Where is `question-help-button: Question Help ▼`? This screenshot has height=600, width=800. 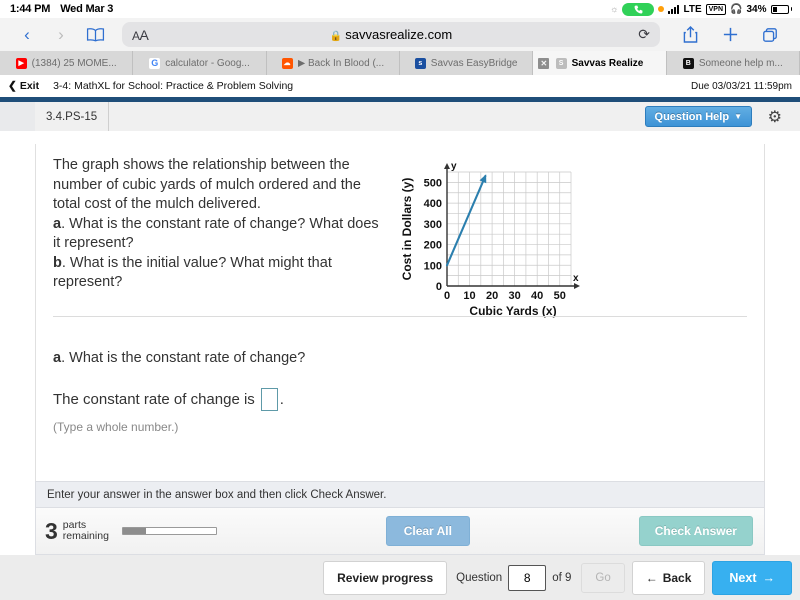
question-help-button: Question Help ▼ is located at coordinates (698, 116).